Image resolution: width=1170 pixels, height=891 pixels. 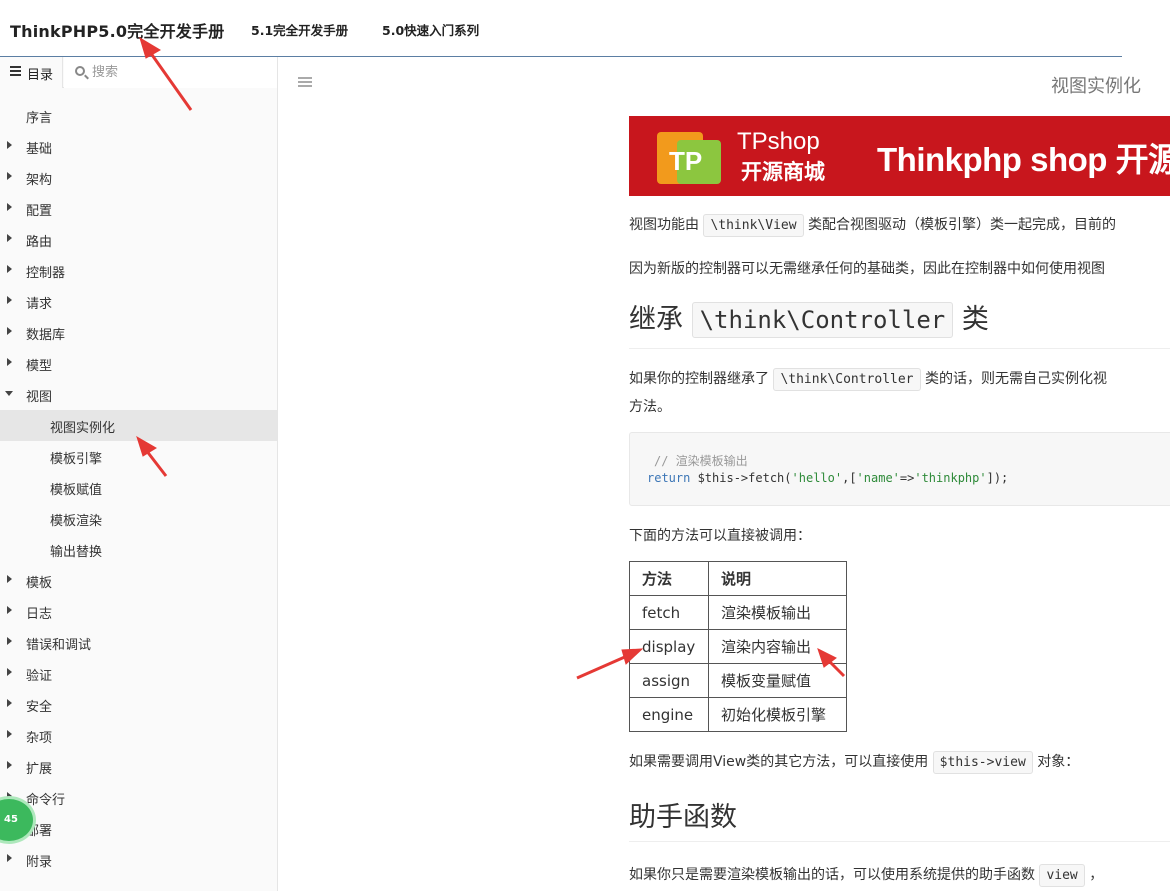 I want to click on toc-tab: 目录, so click(x=31, y=72).